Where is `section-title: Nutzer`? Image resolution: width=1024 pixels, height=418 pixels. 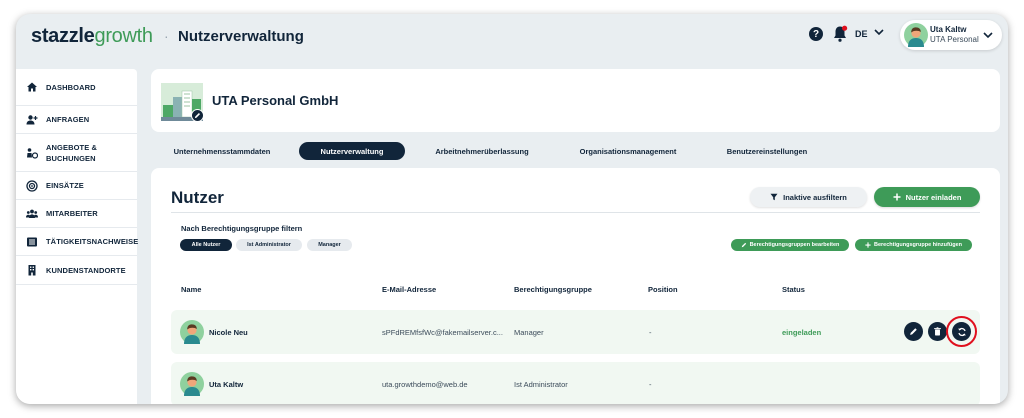
section-title: Nutzer is located at coordinates (197, 197).